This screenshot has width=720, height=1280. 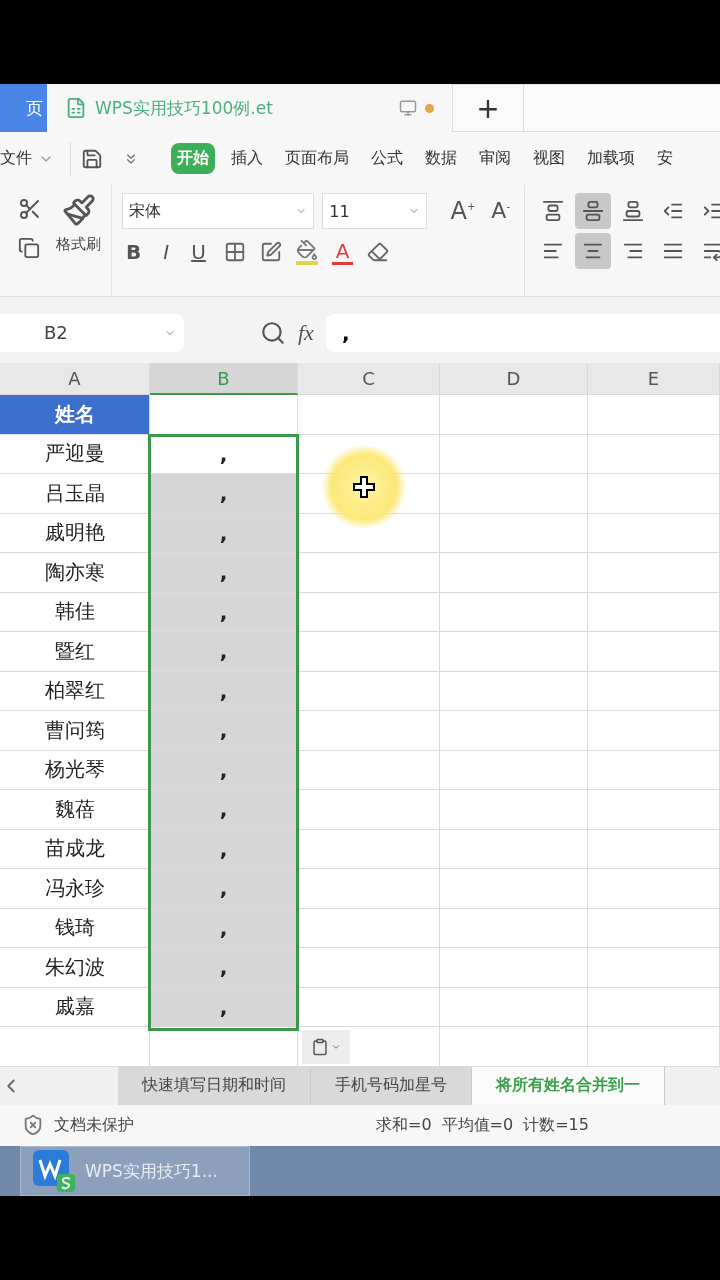 I want to click on column-header: D, so click(x=514, y=379).